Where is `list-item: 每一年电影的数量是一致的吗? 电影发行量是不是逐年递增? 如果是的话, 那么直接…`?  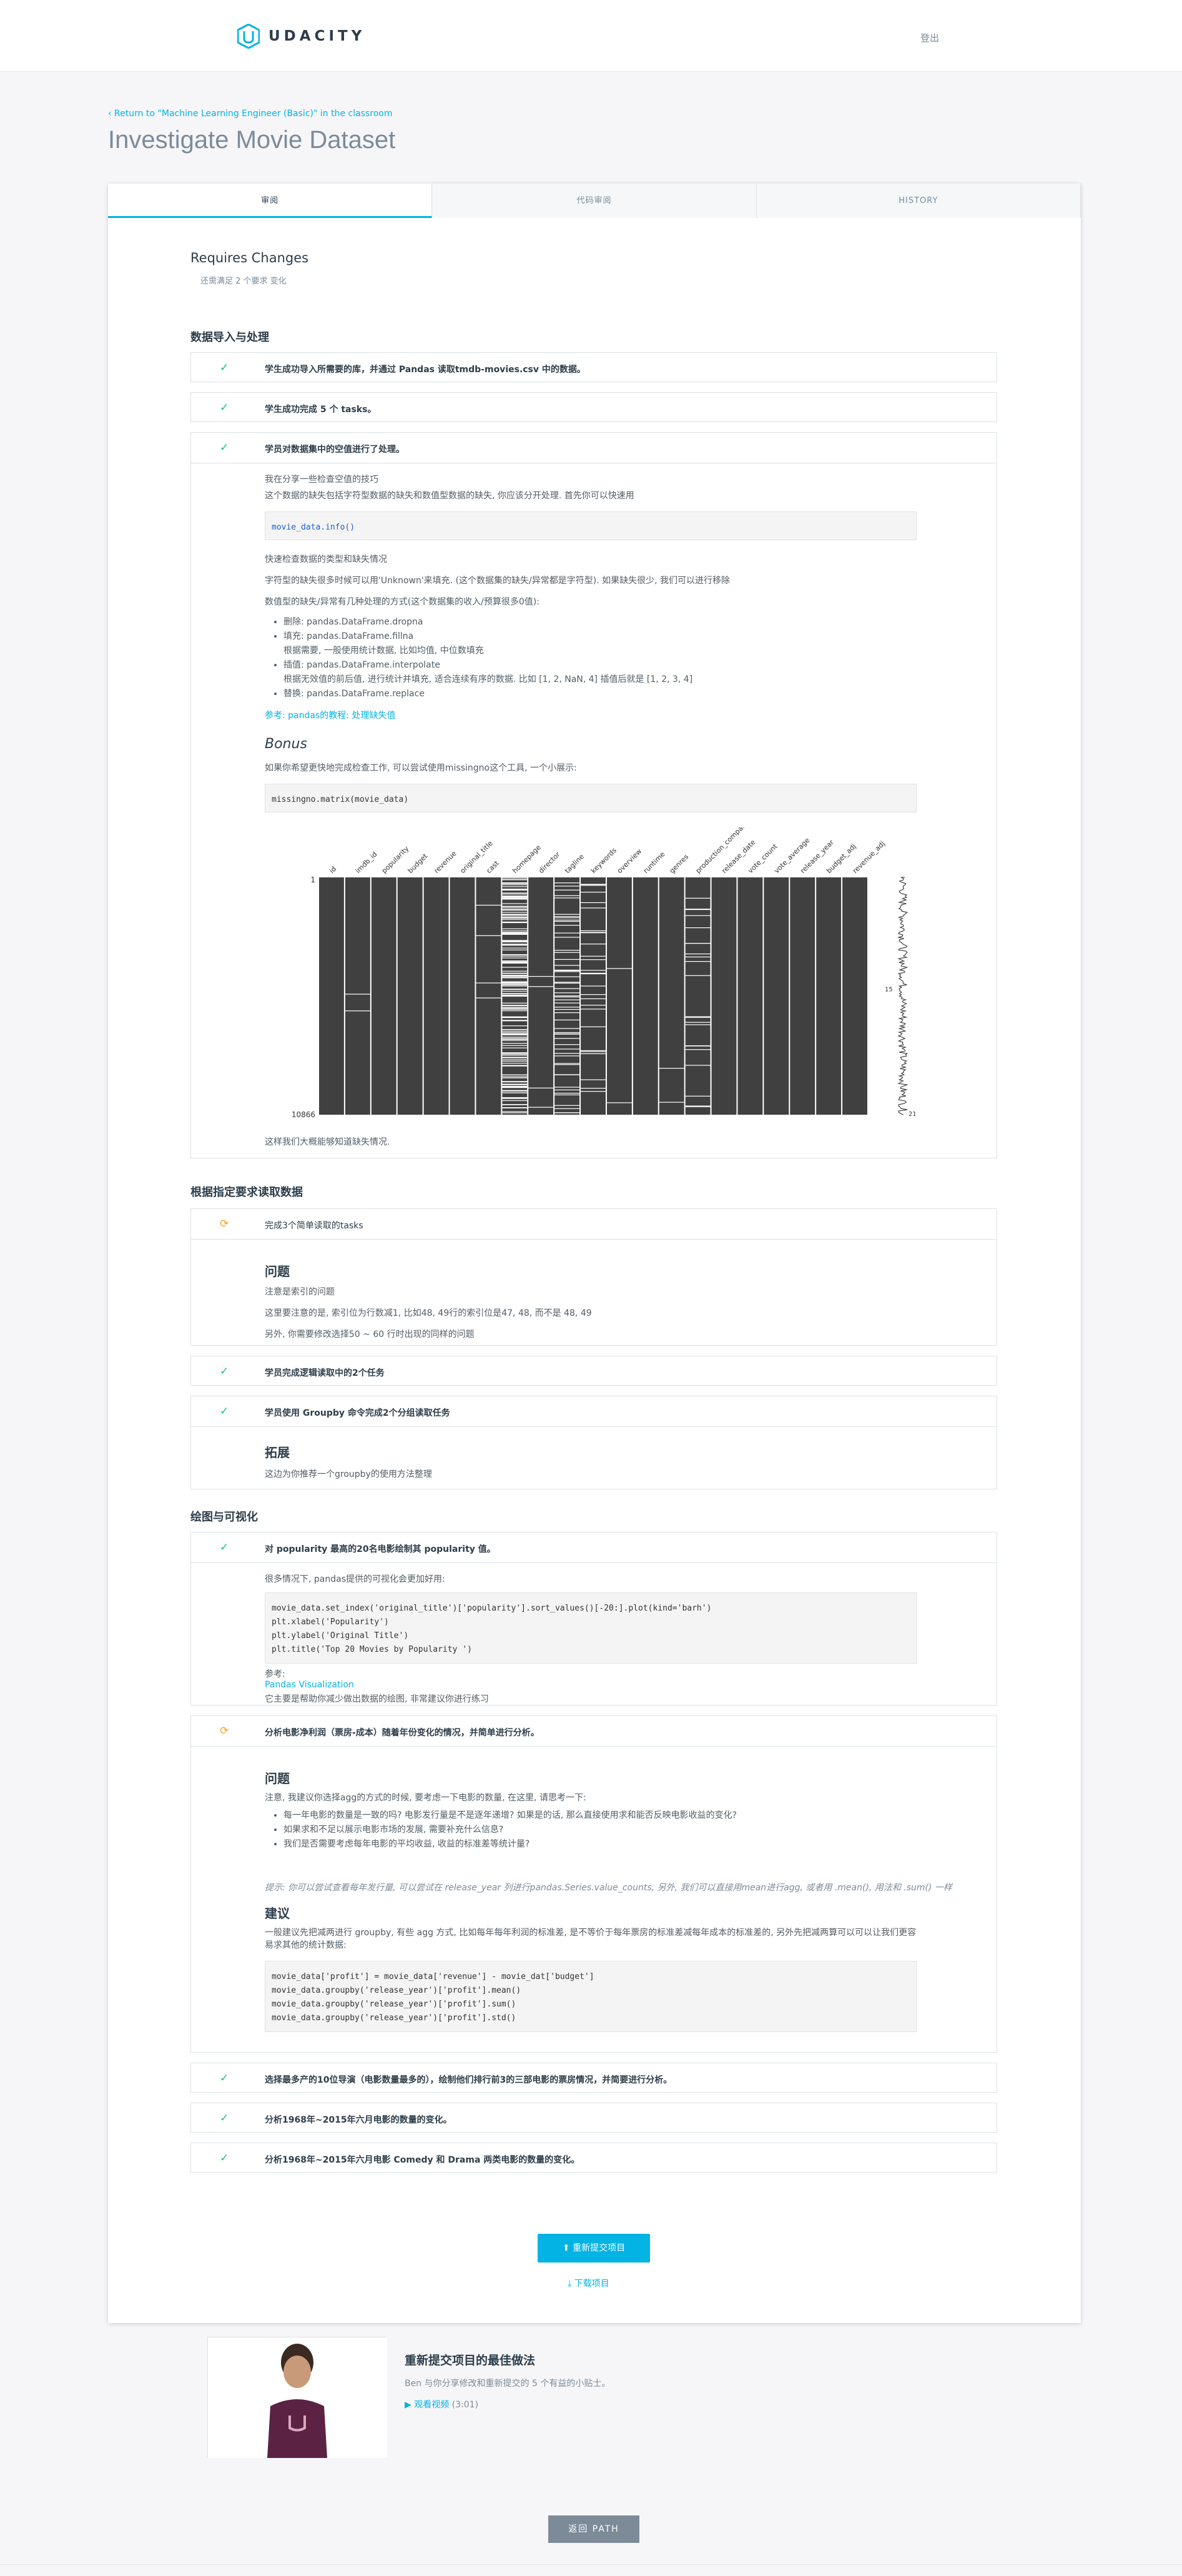
list-item: 每一年电影的数量是一致的吗? 电影发行量是不是逐年递增? 如果是的话, 那么直接… is located at coordinates (510, 1816).